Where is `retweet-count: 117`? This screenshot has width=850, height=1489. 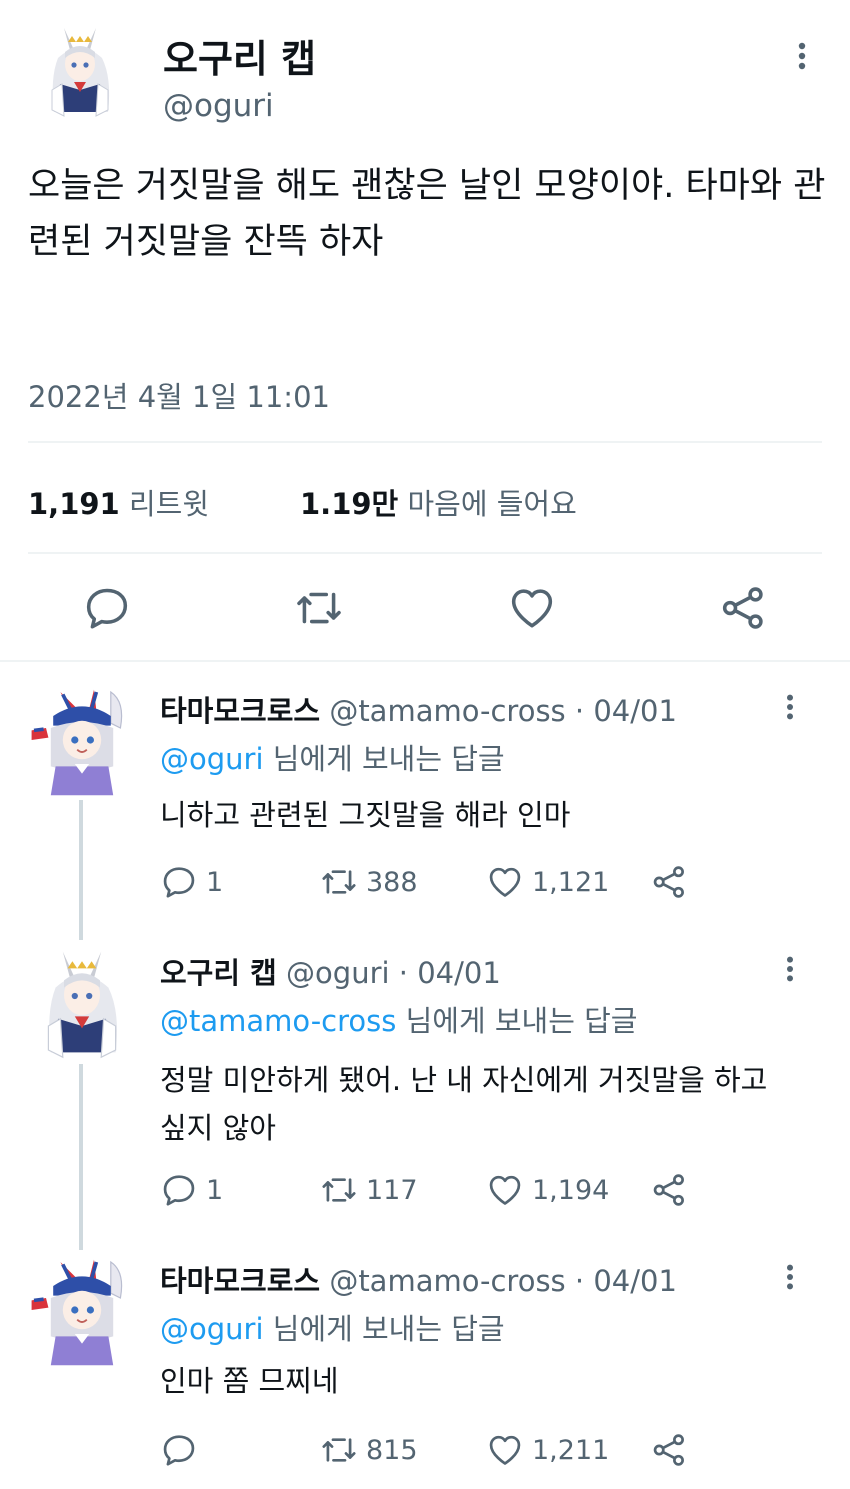
retweet-count: 117 is located at coordinates (392, 1190).